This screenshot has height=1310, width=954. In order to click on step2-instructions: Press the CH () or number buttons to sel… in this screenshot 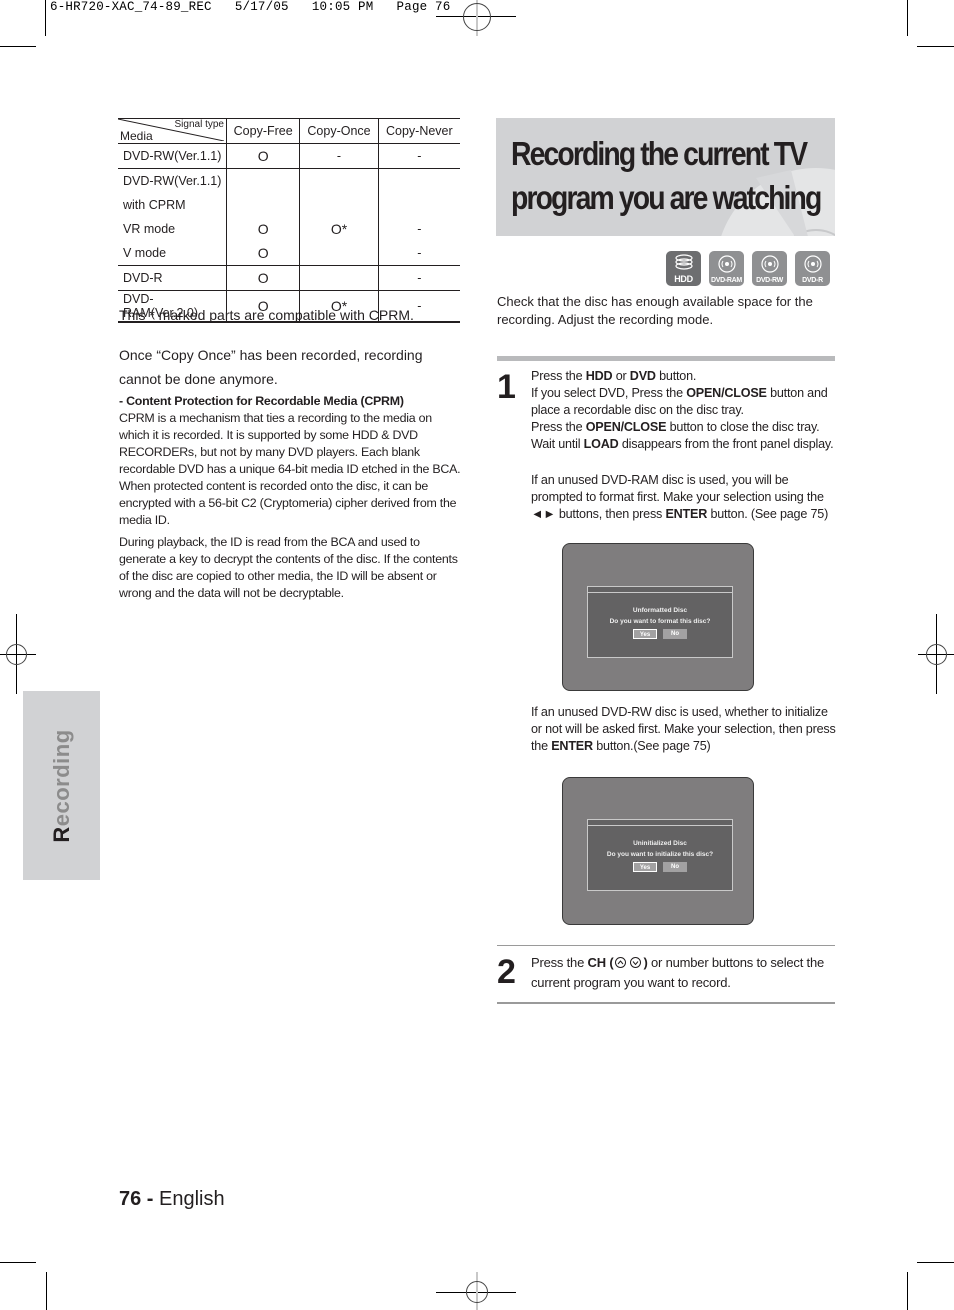, I will do `click(678, 972)`.